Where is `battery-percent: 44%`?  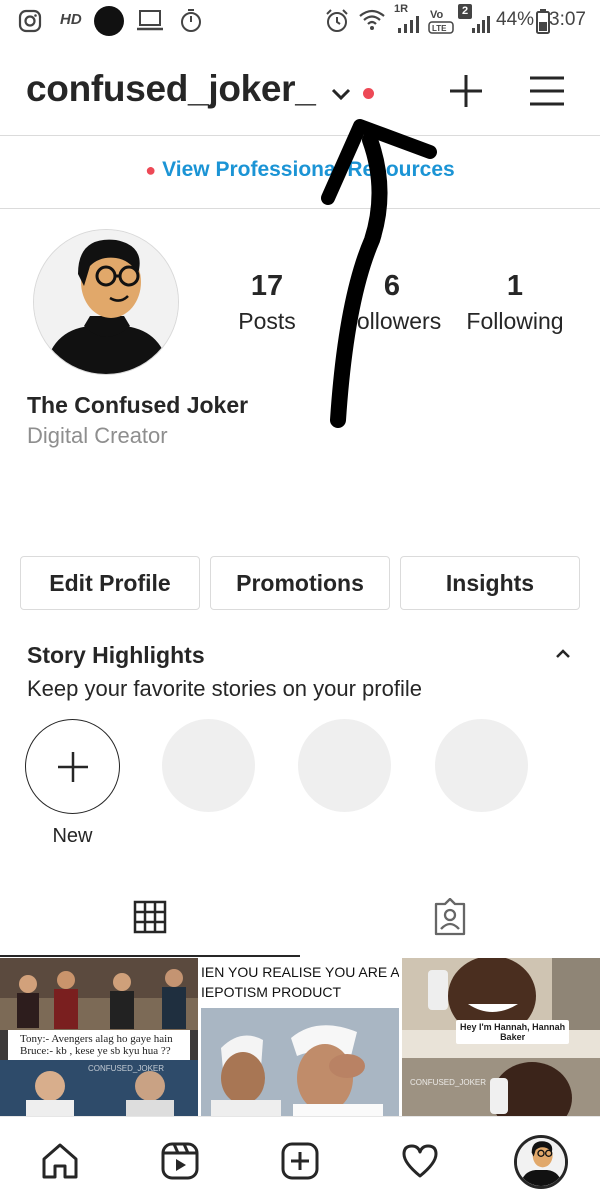 battery-percent: 44% is located at coordinates (515, 19).